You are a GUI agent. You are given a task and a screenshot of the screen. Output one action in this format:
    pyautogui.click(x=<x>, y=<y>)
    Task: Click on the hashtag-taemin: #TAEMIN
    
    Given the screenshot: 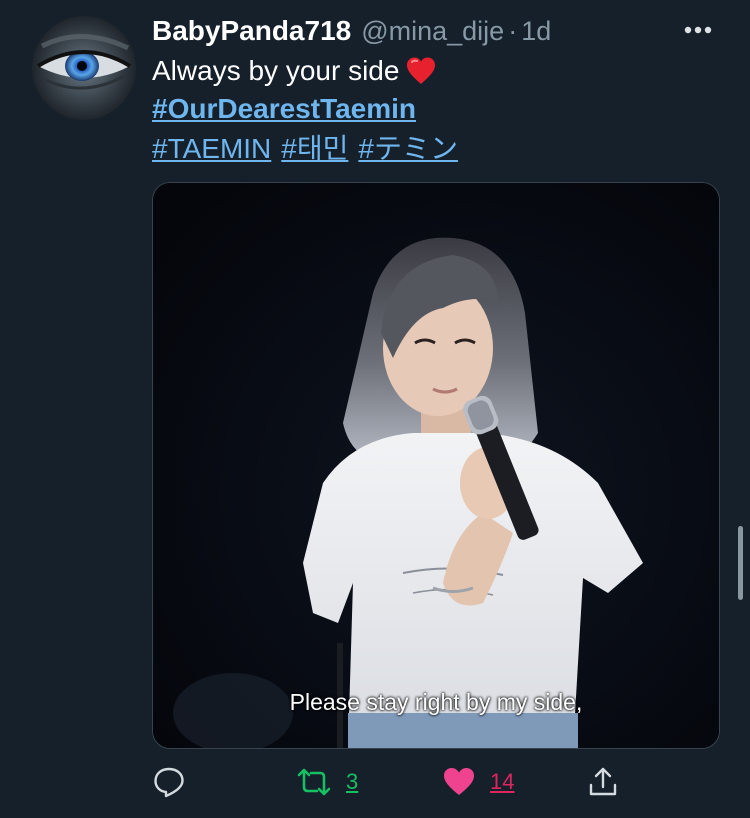 What is the action you would take?
    pyautogui.click(x=211, y=148)
    